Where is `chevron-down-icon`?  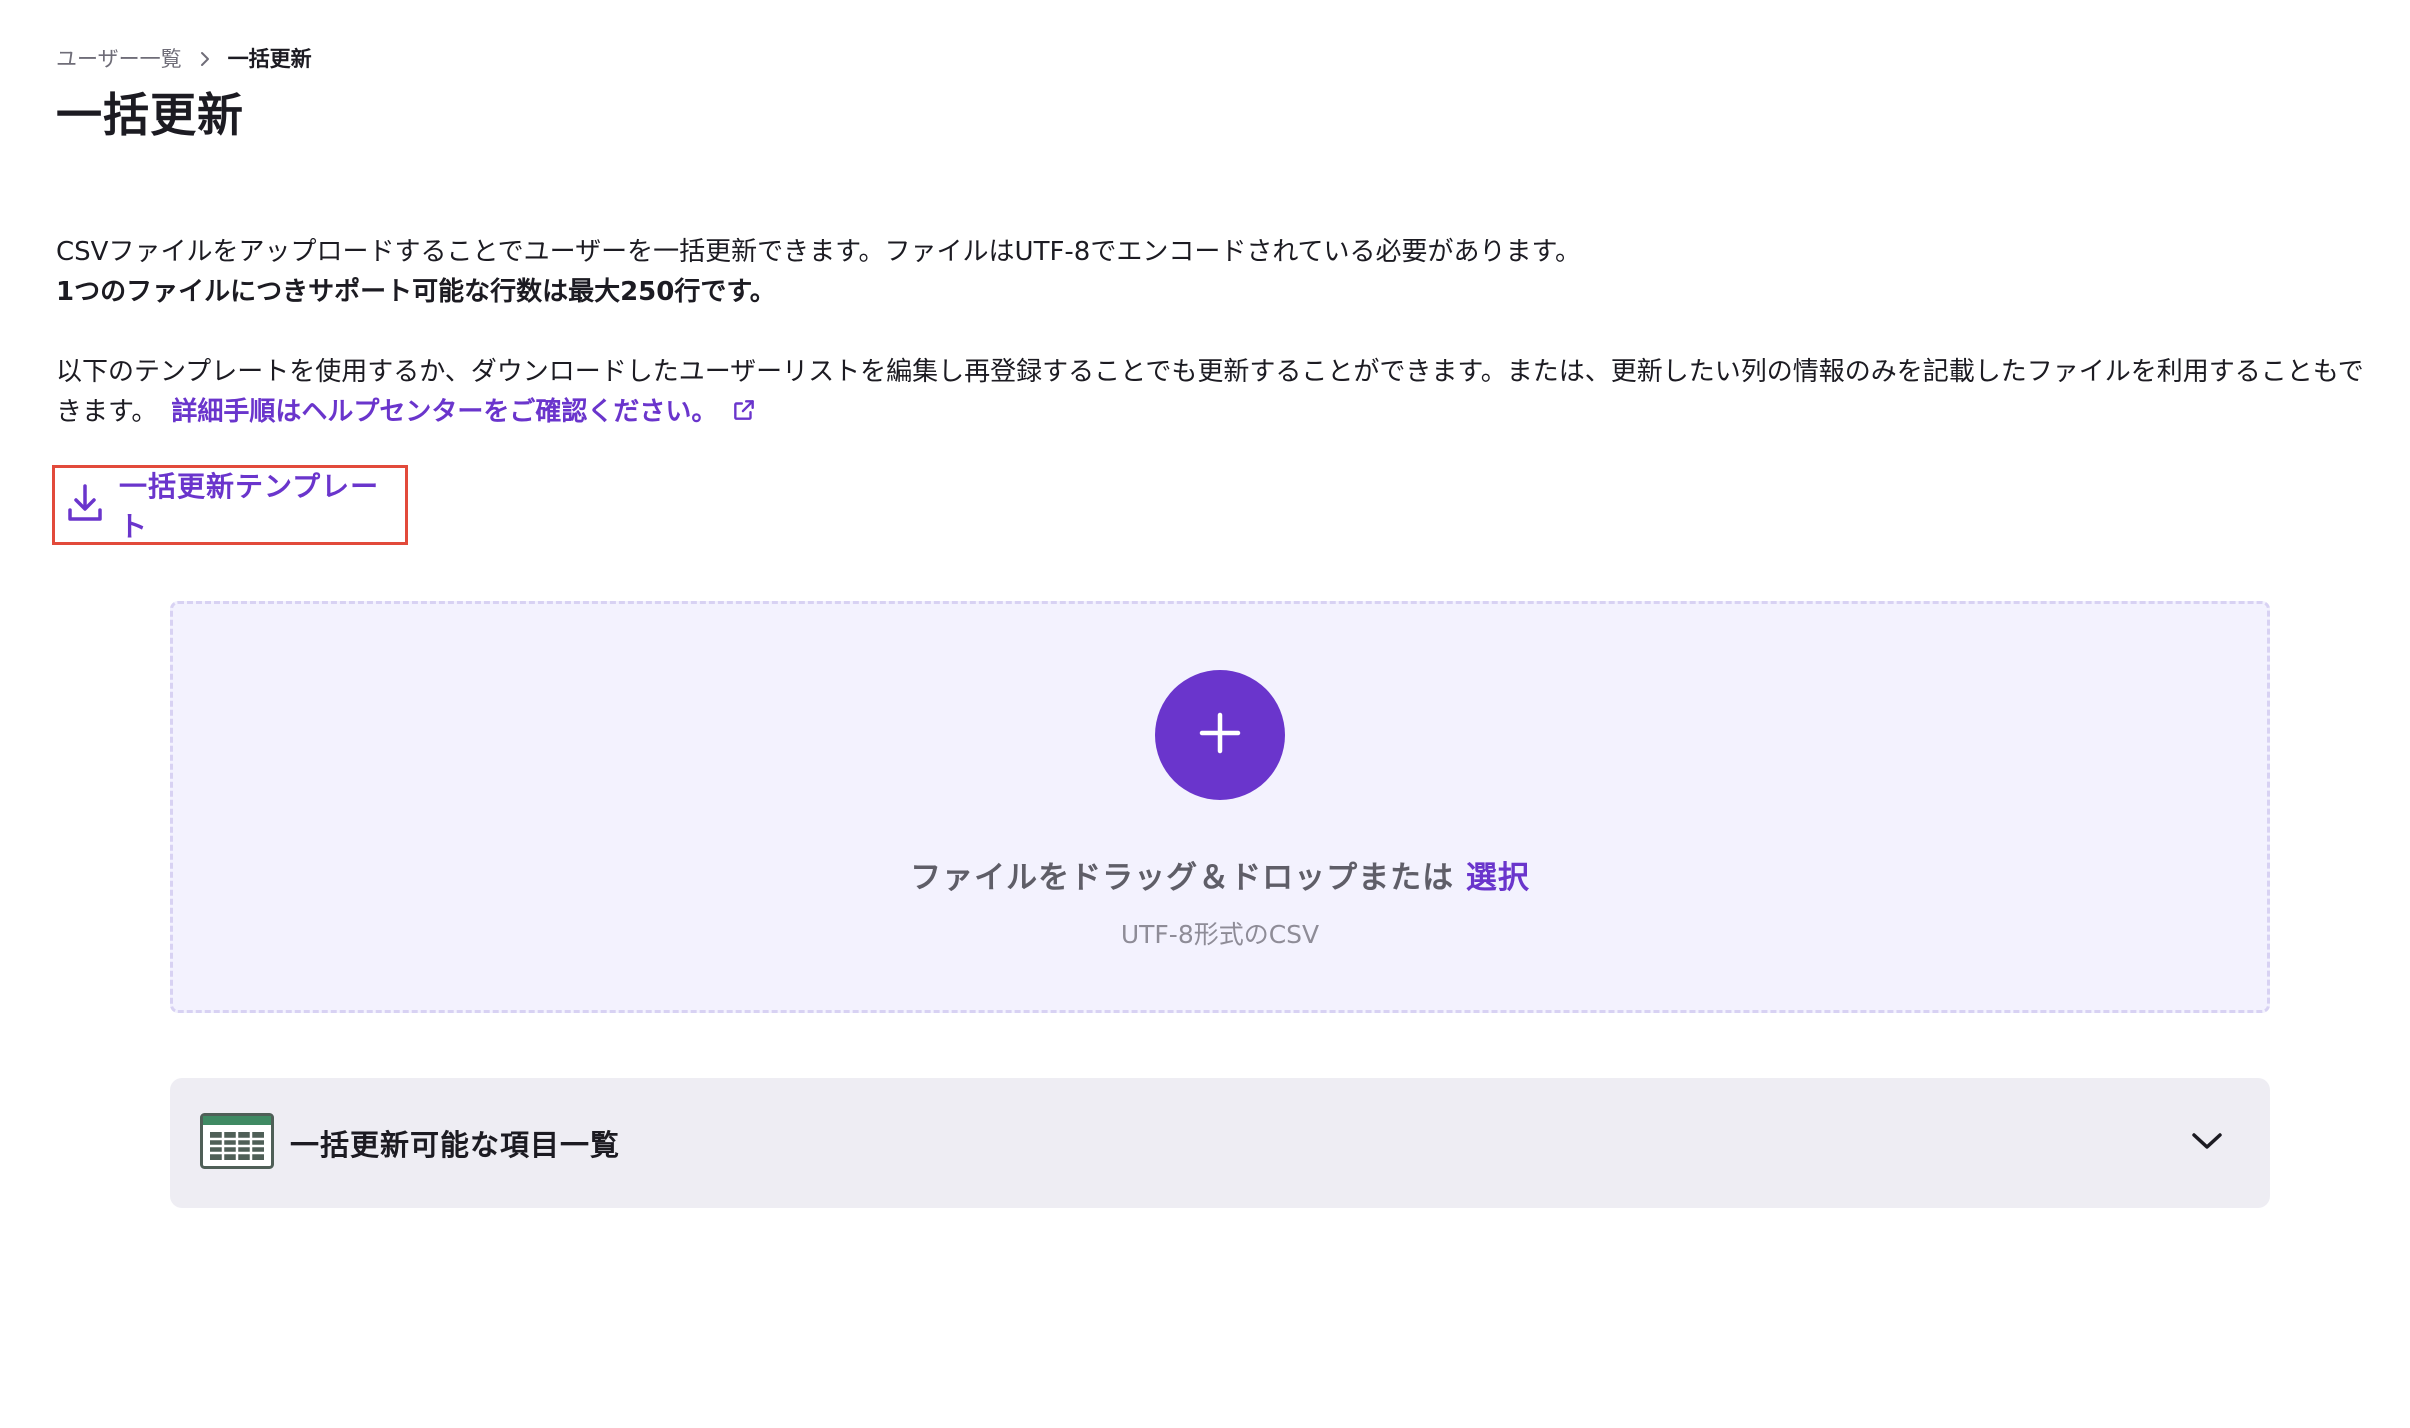 chevron-down-icon is located at coordinates (2207, 1143).